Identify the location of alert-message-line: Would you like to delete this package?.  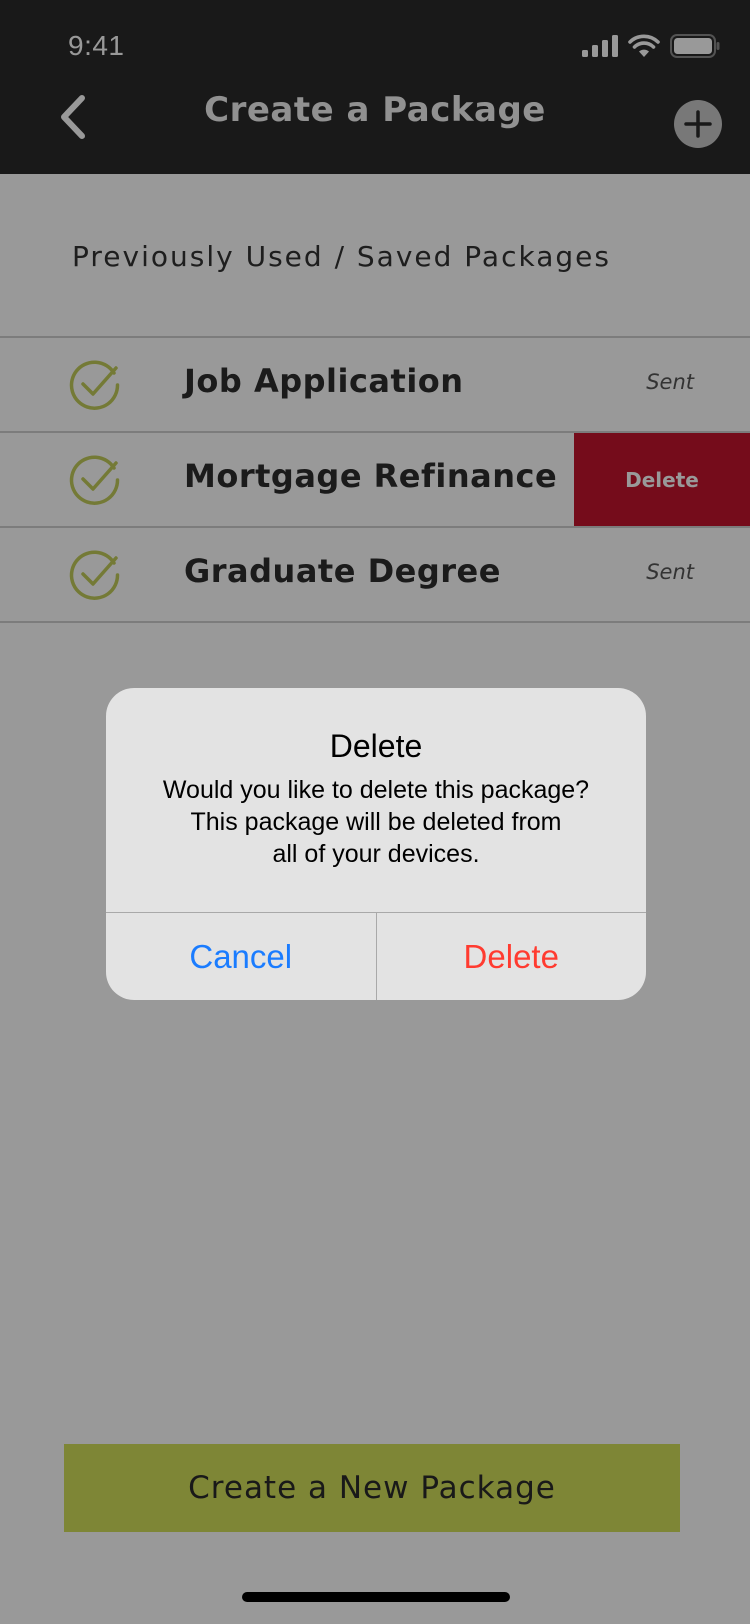
(376, 790).